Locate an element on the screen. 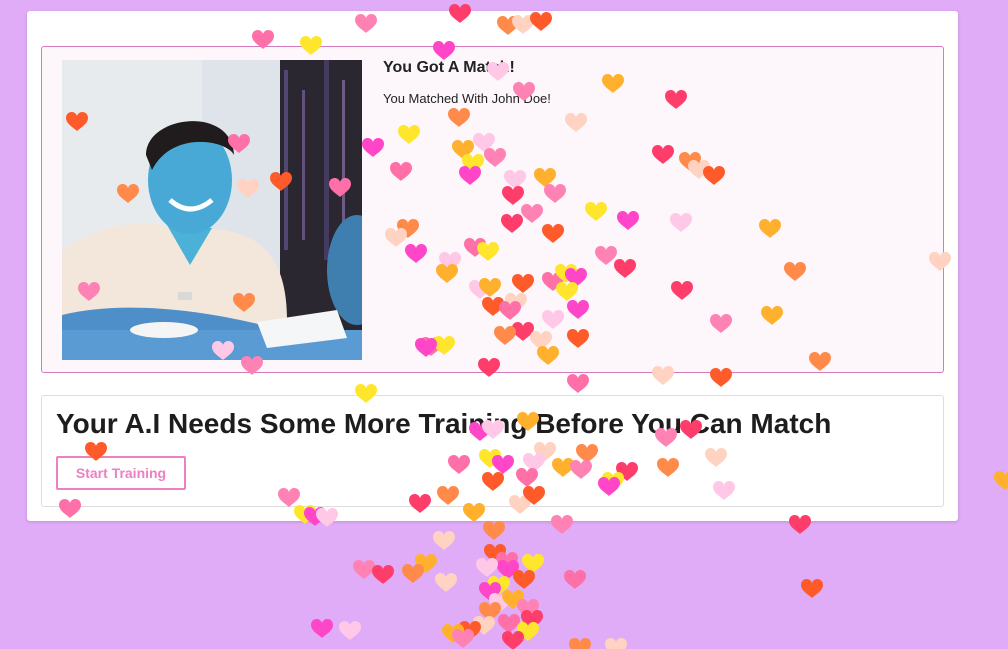 The image size is (1008, 649). match-photo-image is located at coordinates (212, 210).